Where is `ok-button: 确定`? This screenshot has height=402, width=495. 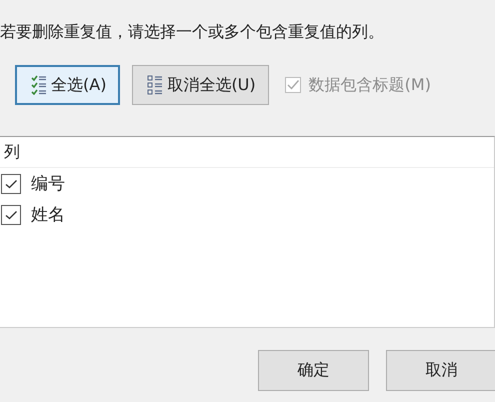
ok-button: 确定 is located at coordinates (313, 370).